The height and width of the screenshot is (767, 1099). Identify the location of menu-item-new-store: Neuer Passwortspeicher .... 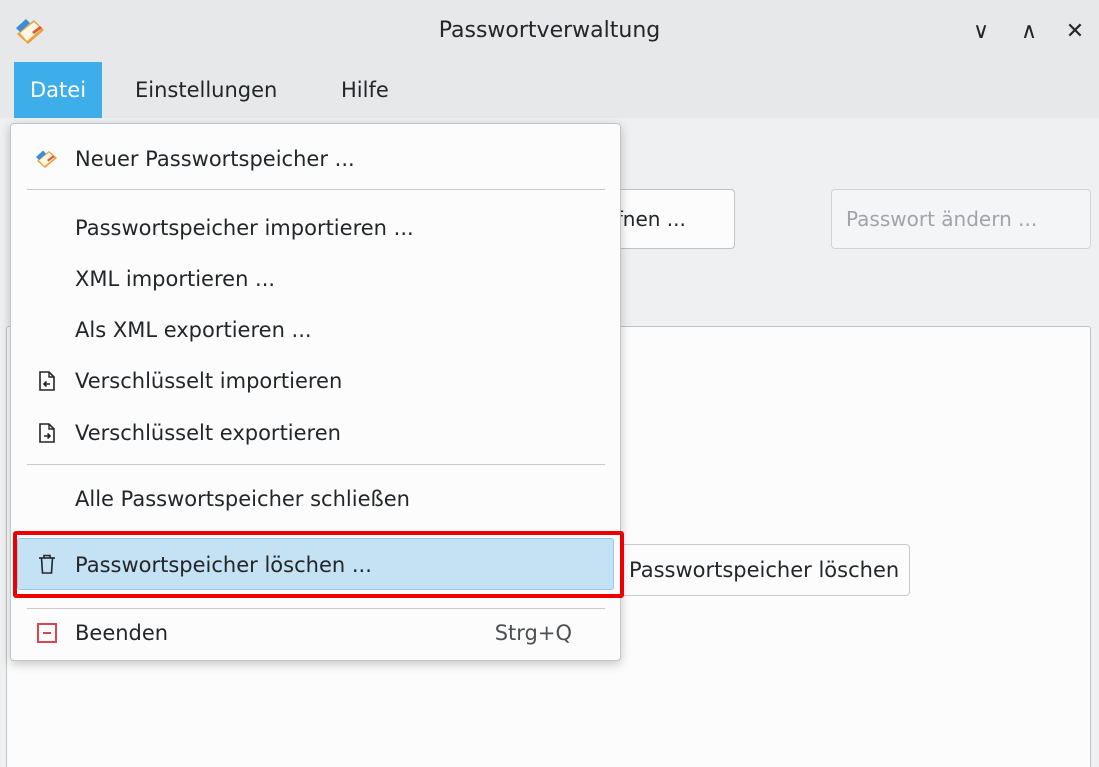
(315, 159).